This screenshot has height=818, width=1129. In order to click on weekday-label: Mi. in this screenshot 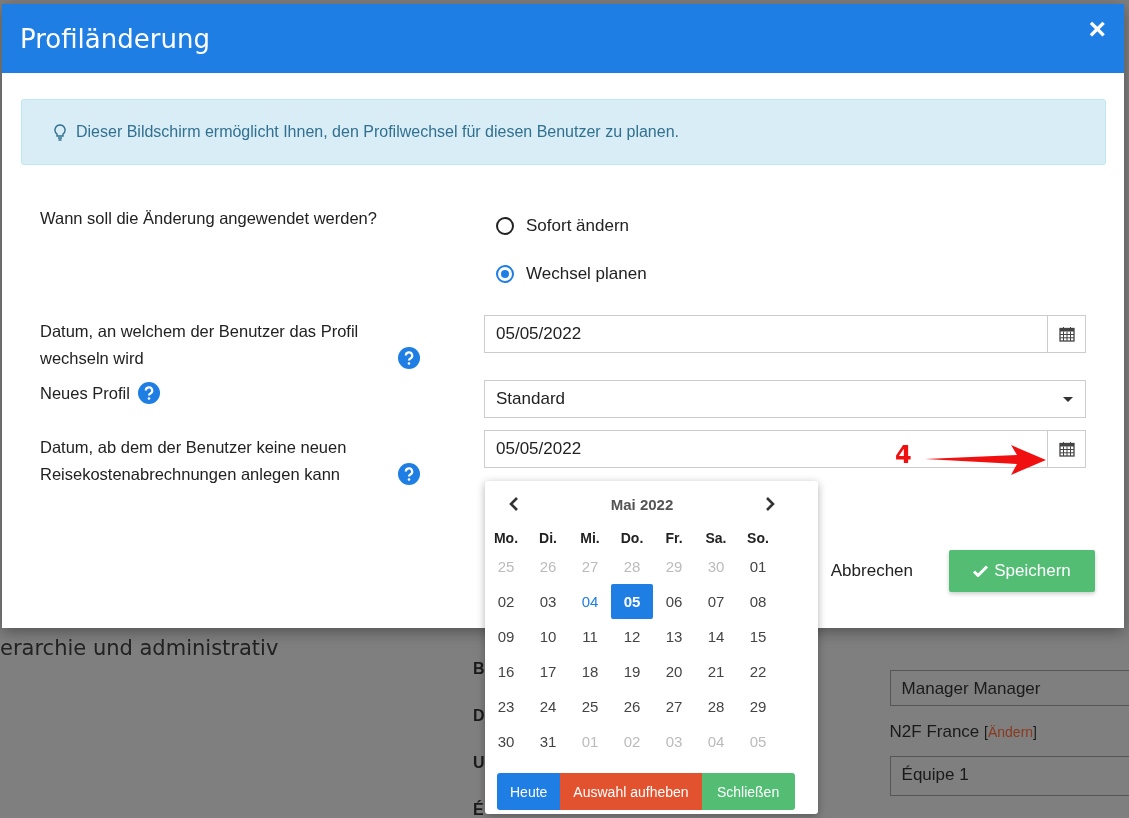, I will do `click(590, 538)`.